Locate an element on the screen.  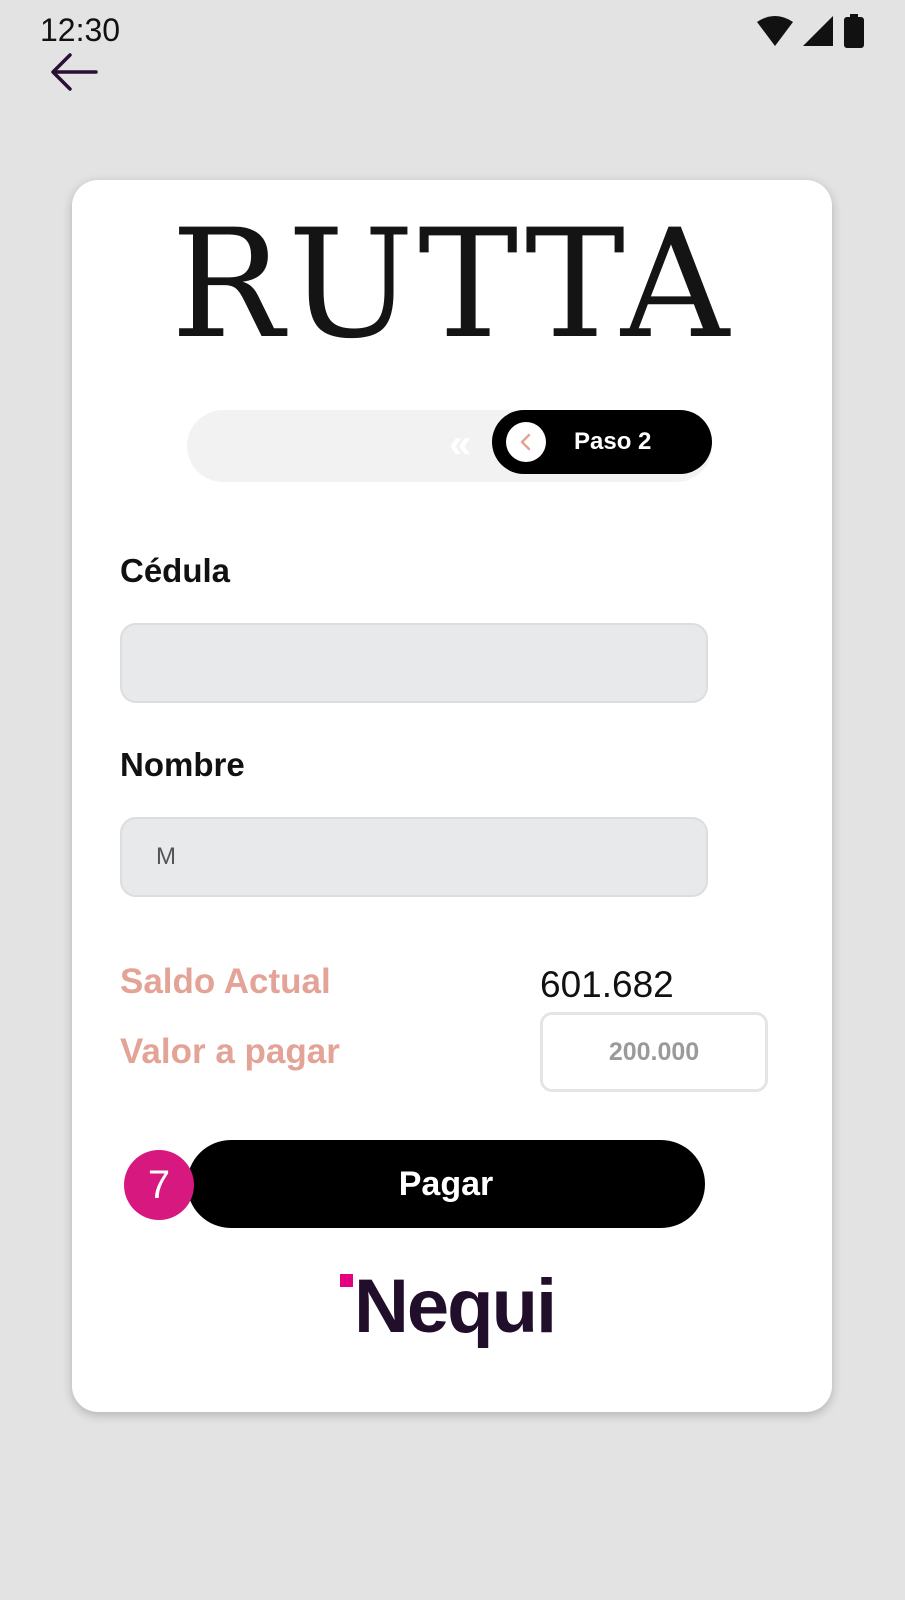
step-slider: « Paso 2 is located at coordinates (449, 446).